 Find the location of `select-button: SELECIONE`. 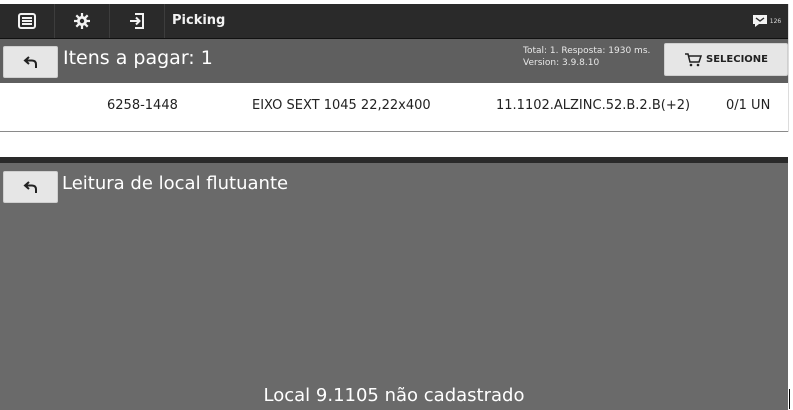

select-button: SELECIONE is located at coordinates (726, 59).